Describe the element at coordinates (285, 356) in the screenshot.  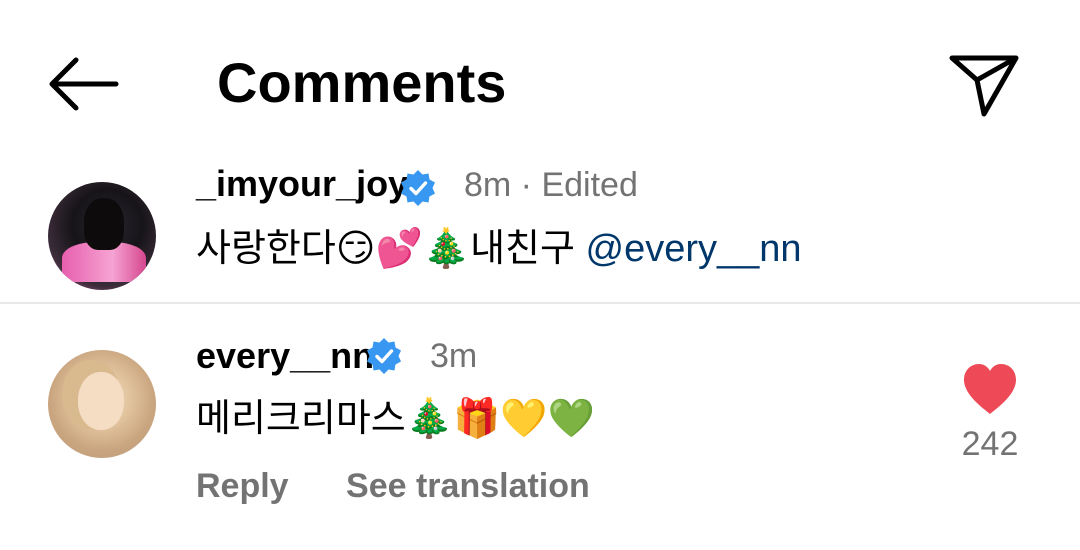
I see `comment-username: every__nn` at that location.